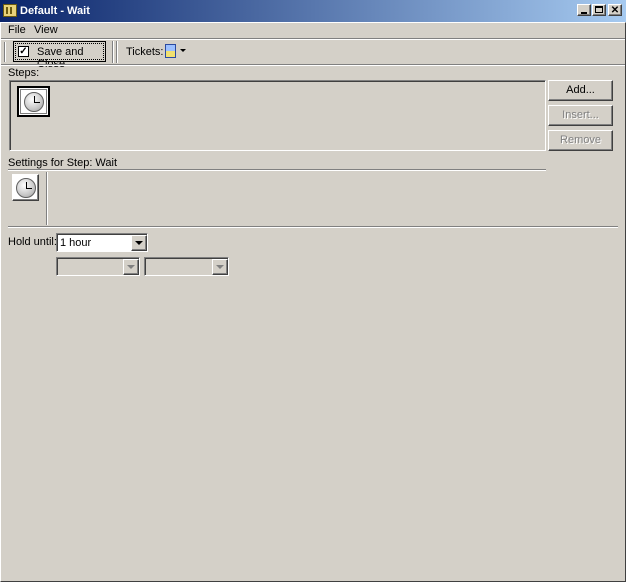 The height and width of the screenshot is (582, 626). What do you see at coordinates (46, 30) in the screenshot?
I see `menu-view: View` at bounding box center [46, 30].